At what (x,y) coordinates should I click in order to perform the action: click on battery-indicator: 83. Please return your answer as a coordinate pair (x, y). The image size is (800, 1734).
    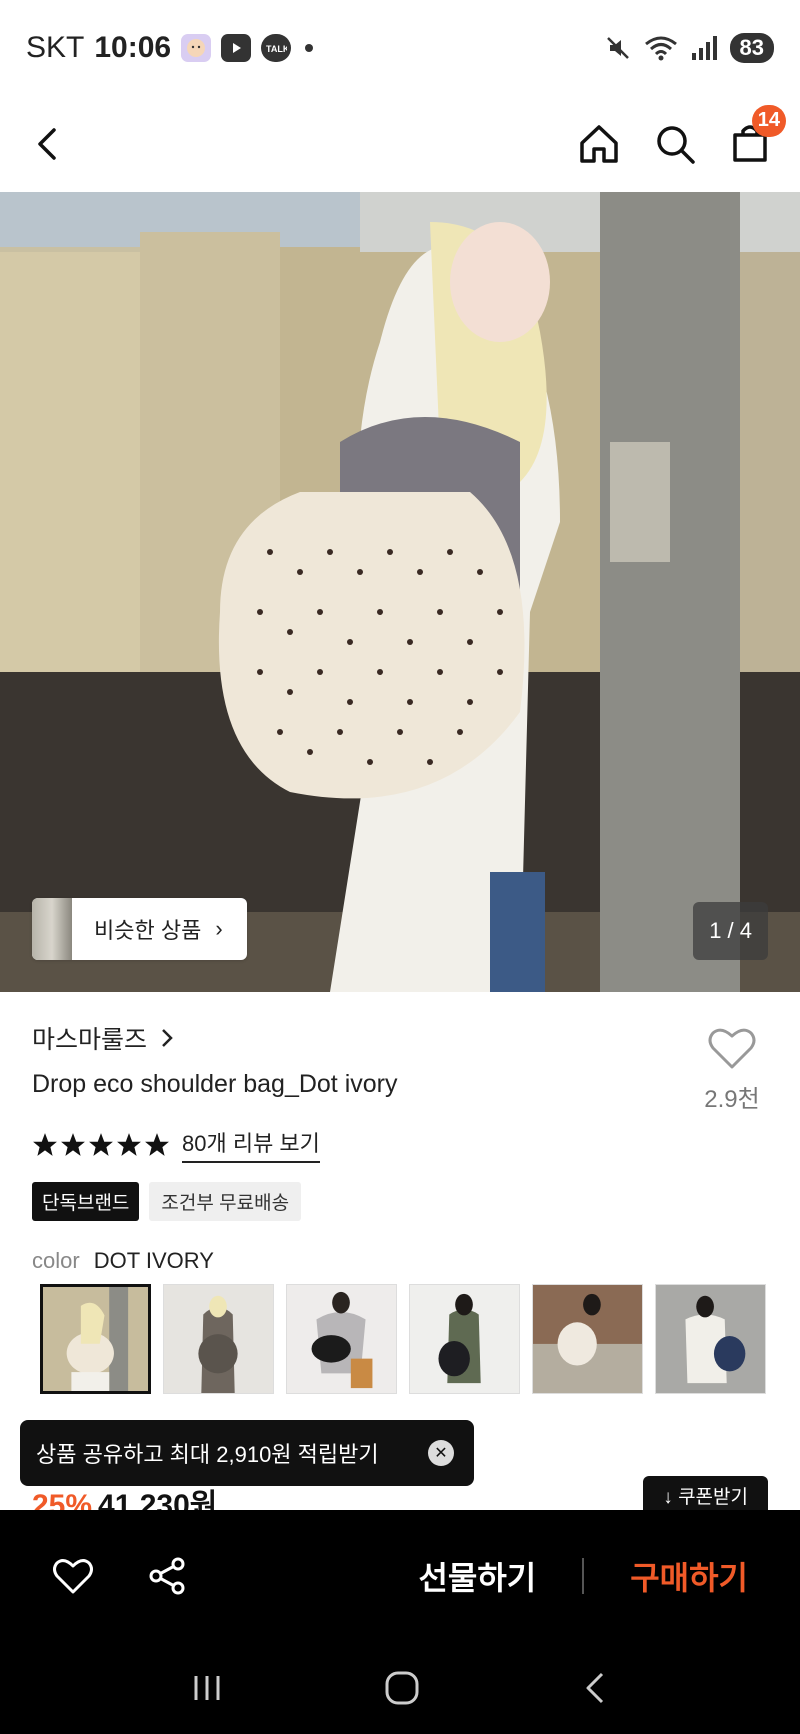
    Looking at the image, I should click on (751, 48).